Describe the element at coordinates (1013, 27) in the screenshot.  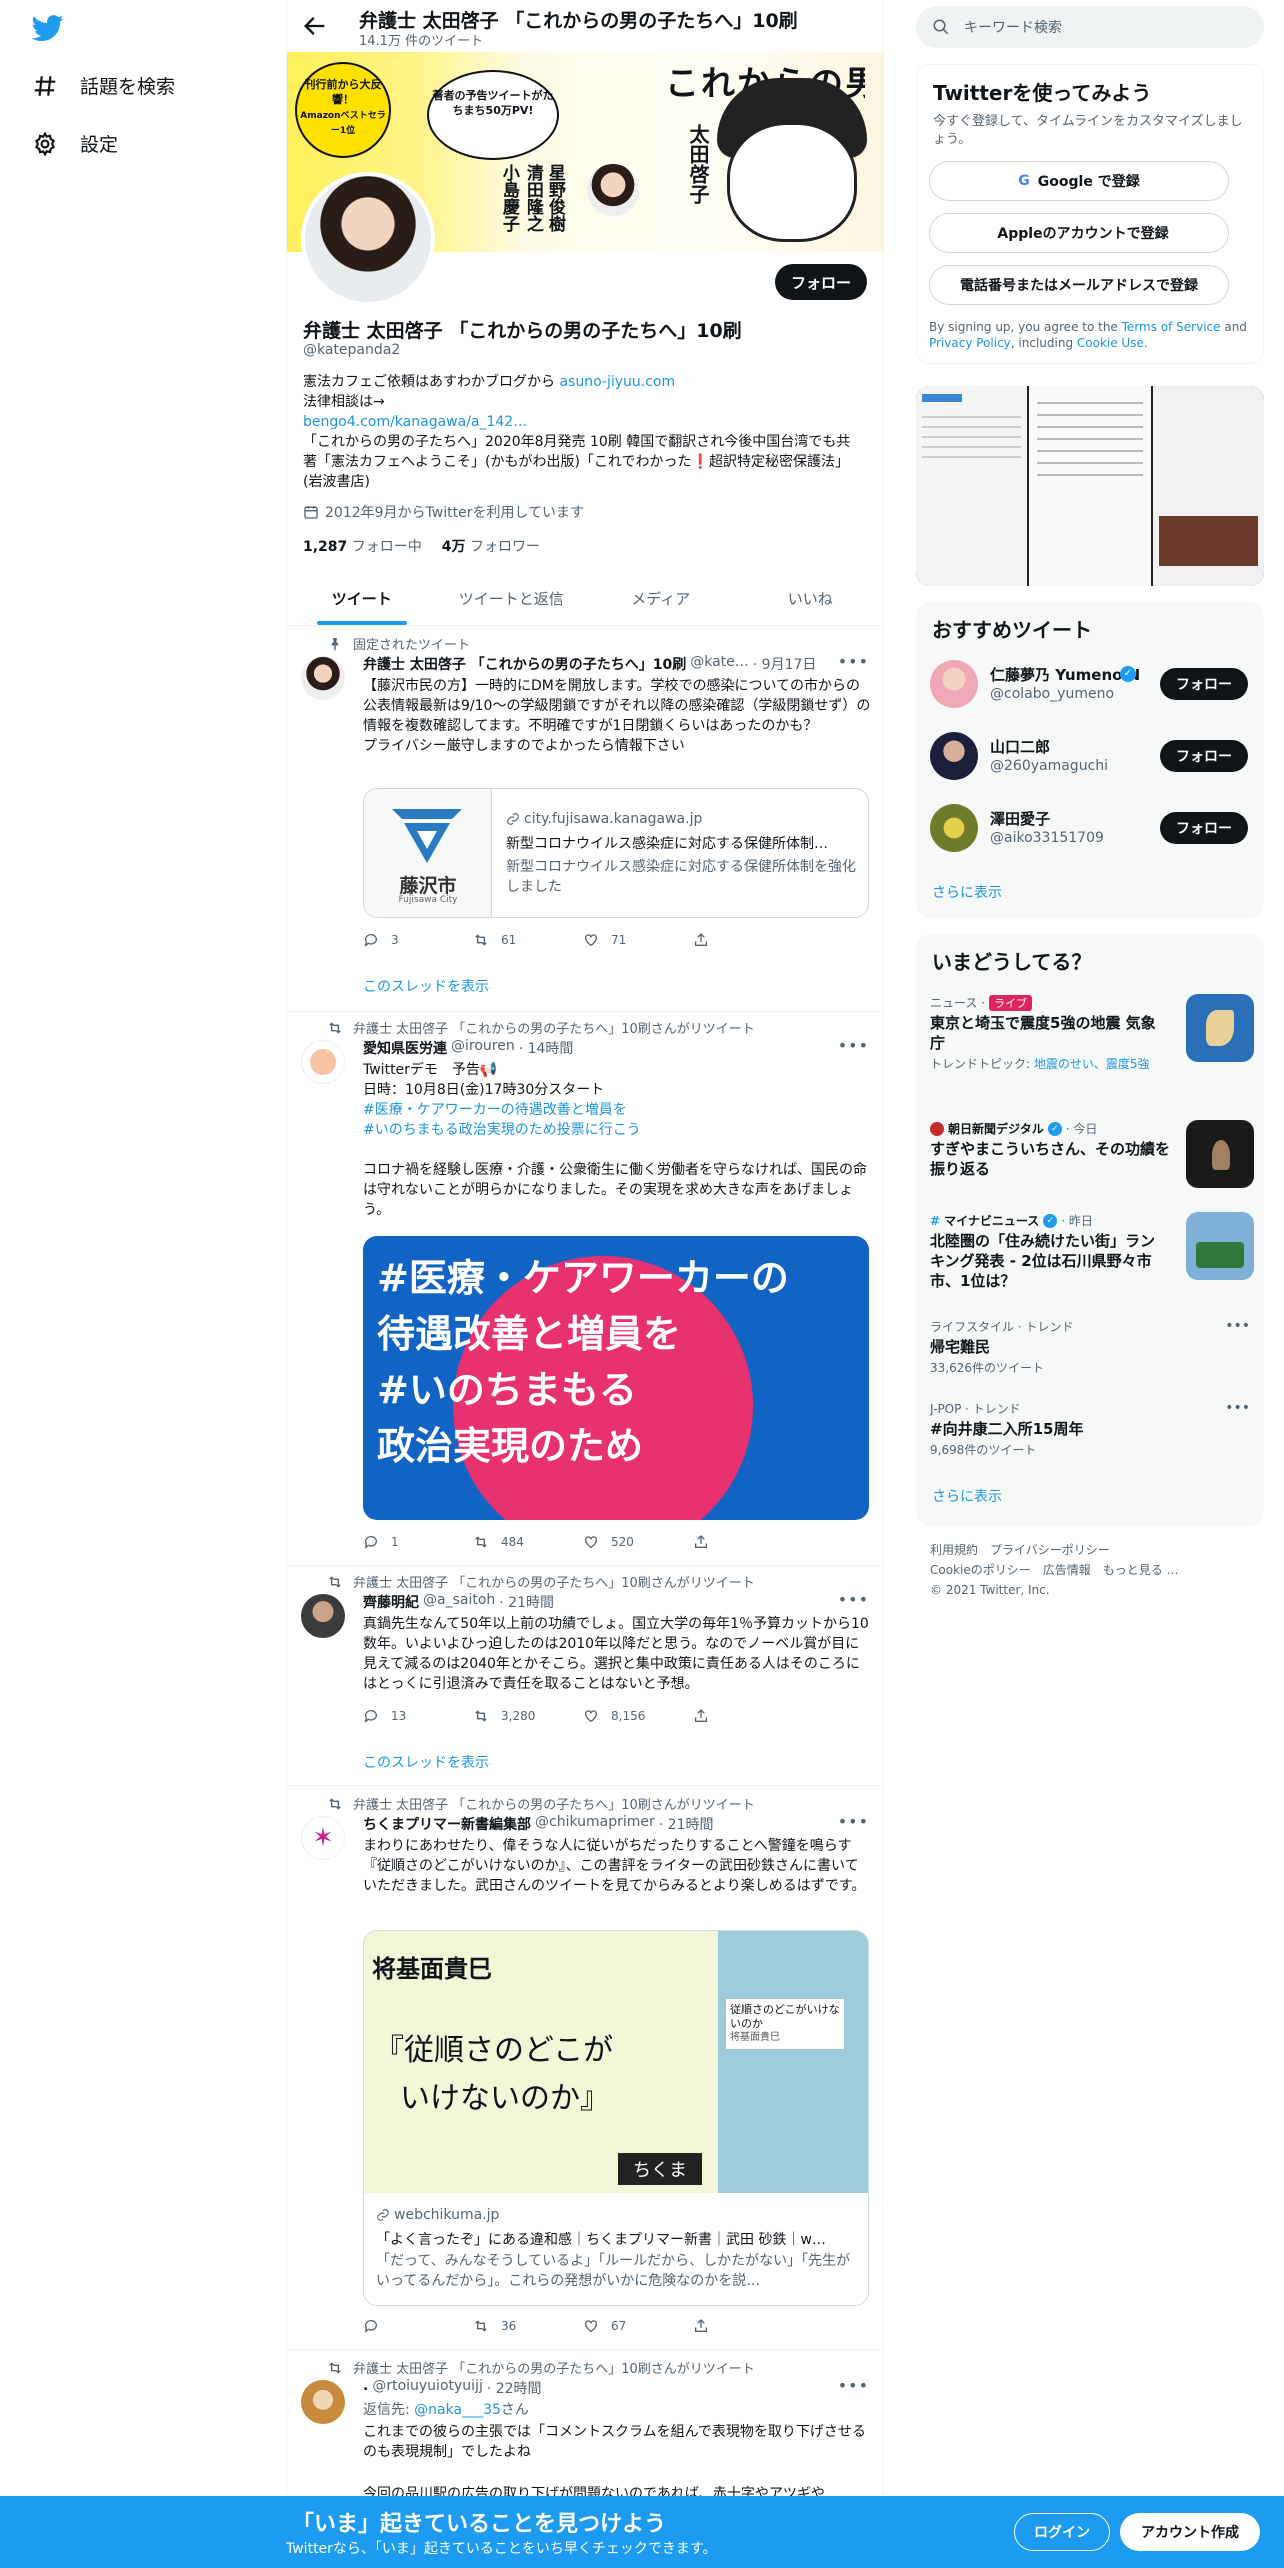
I see `search-input: キーワード検索` at that location.